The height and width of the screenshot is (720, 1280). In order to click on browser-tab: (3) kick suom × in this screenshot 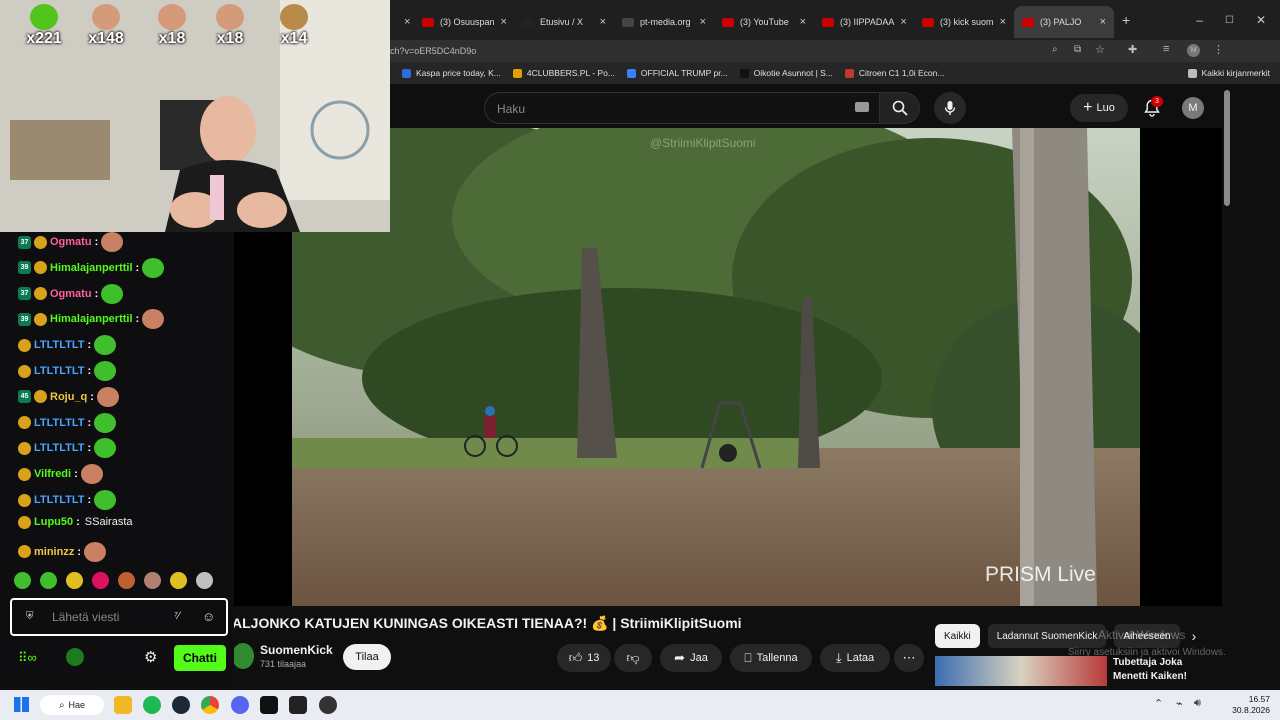, I will do `click(964, 22)`.